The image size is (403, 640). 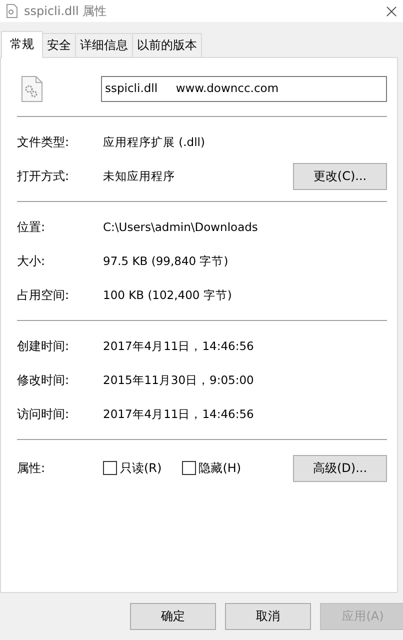 What do you see at coordinates (32, 89) in the screenshot?
I see `gear-file-icon` at bounding box center [32, 89].